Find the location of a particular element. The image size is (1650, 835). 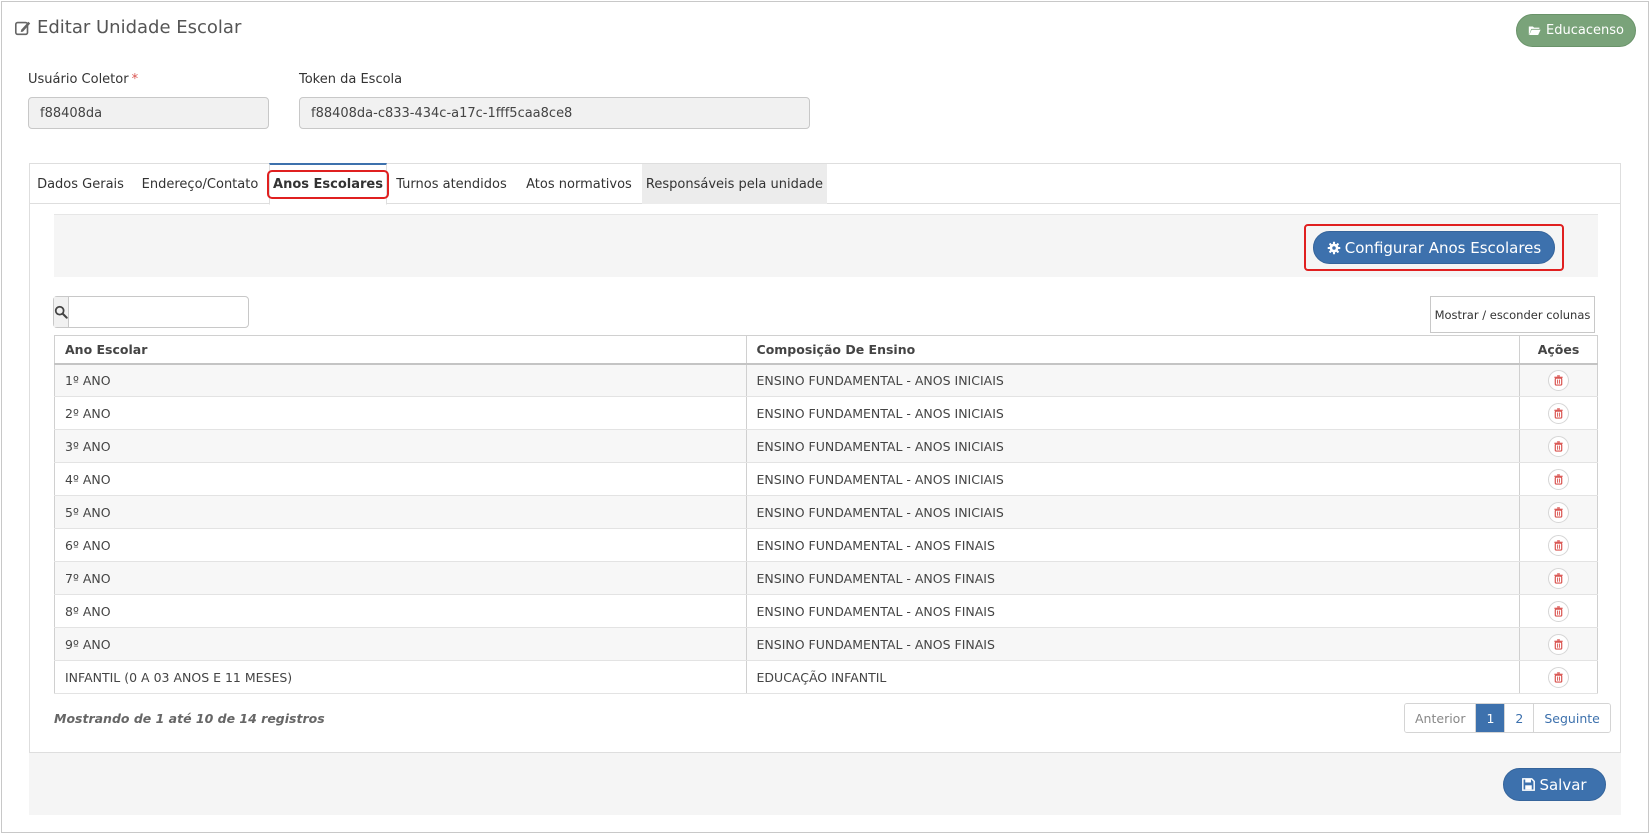

table-row: 6º ANO ENSINO FUNDAMENTAL - ANOS FINAIS is located at coordinates (826, 545).